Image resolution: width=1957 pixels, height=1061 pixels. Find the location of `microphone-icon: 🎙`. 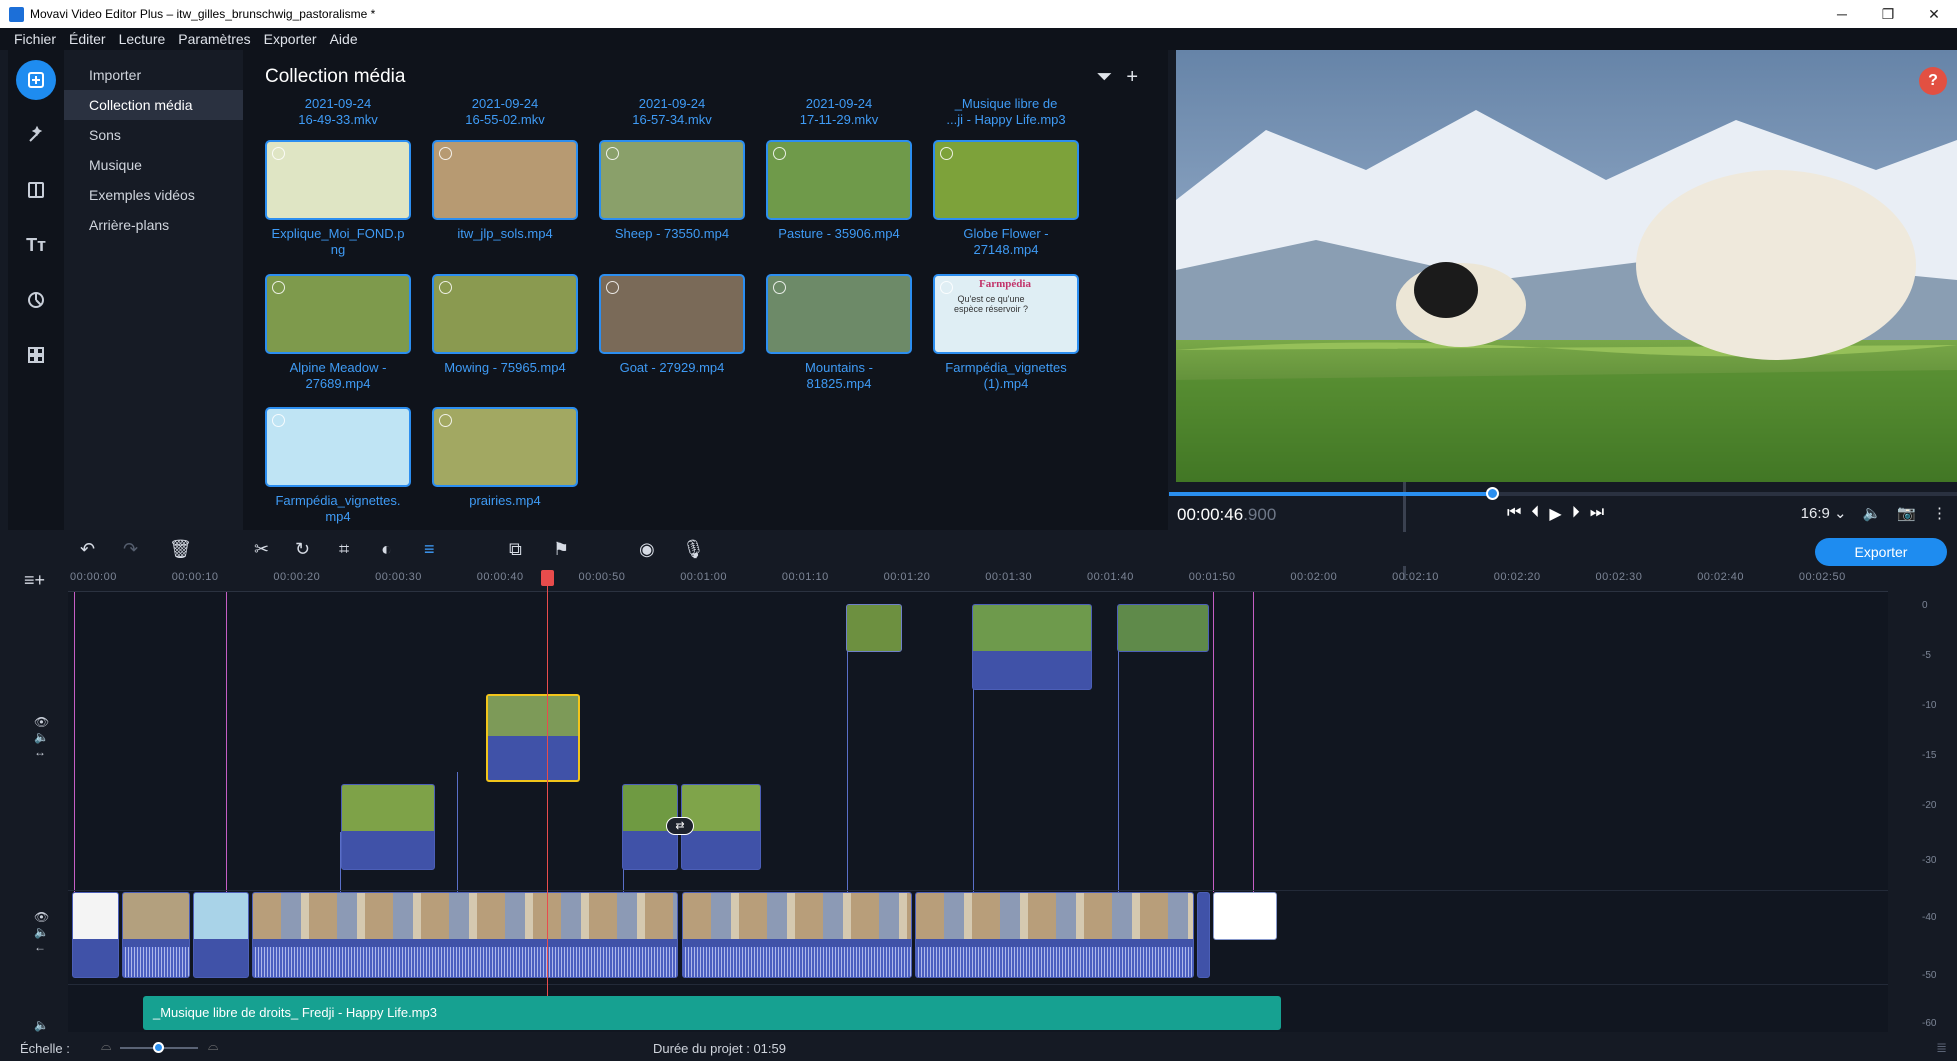

microphone-icon: 🎙 is located at coordinates (693, 549).